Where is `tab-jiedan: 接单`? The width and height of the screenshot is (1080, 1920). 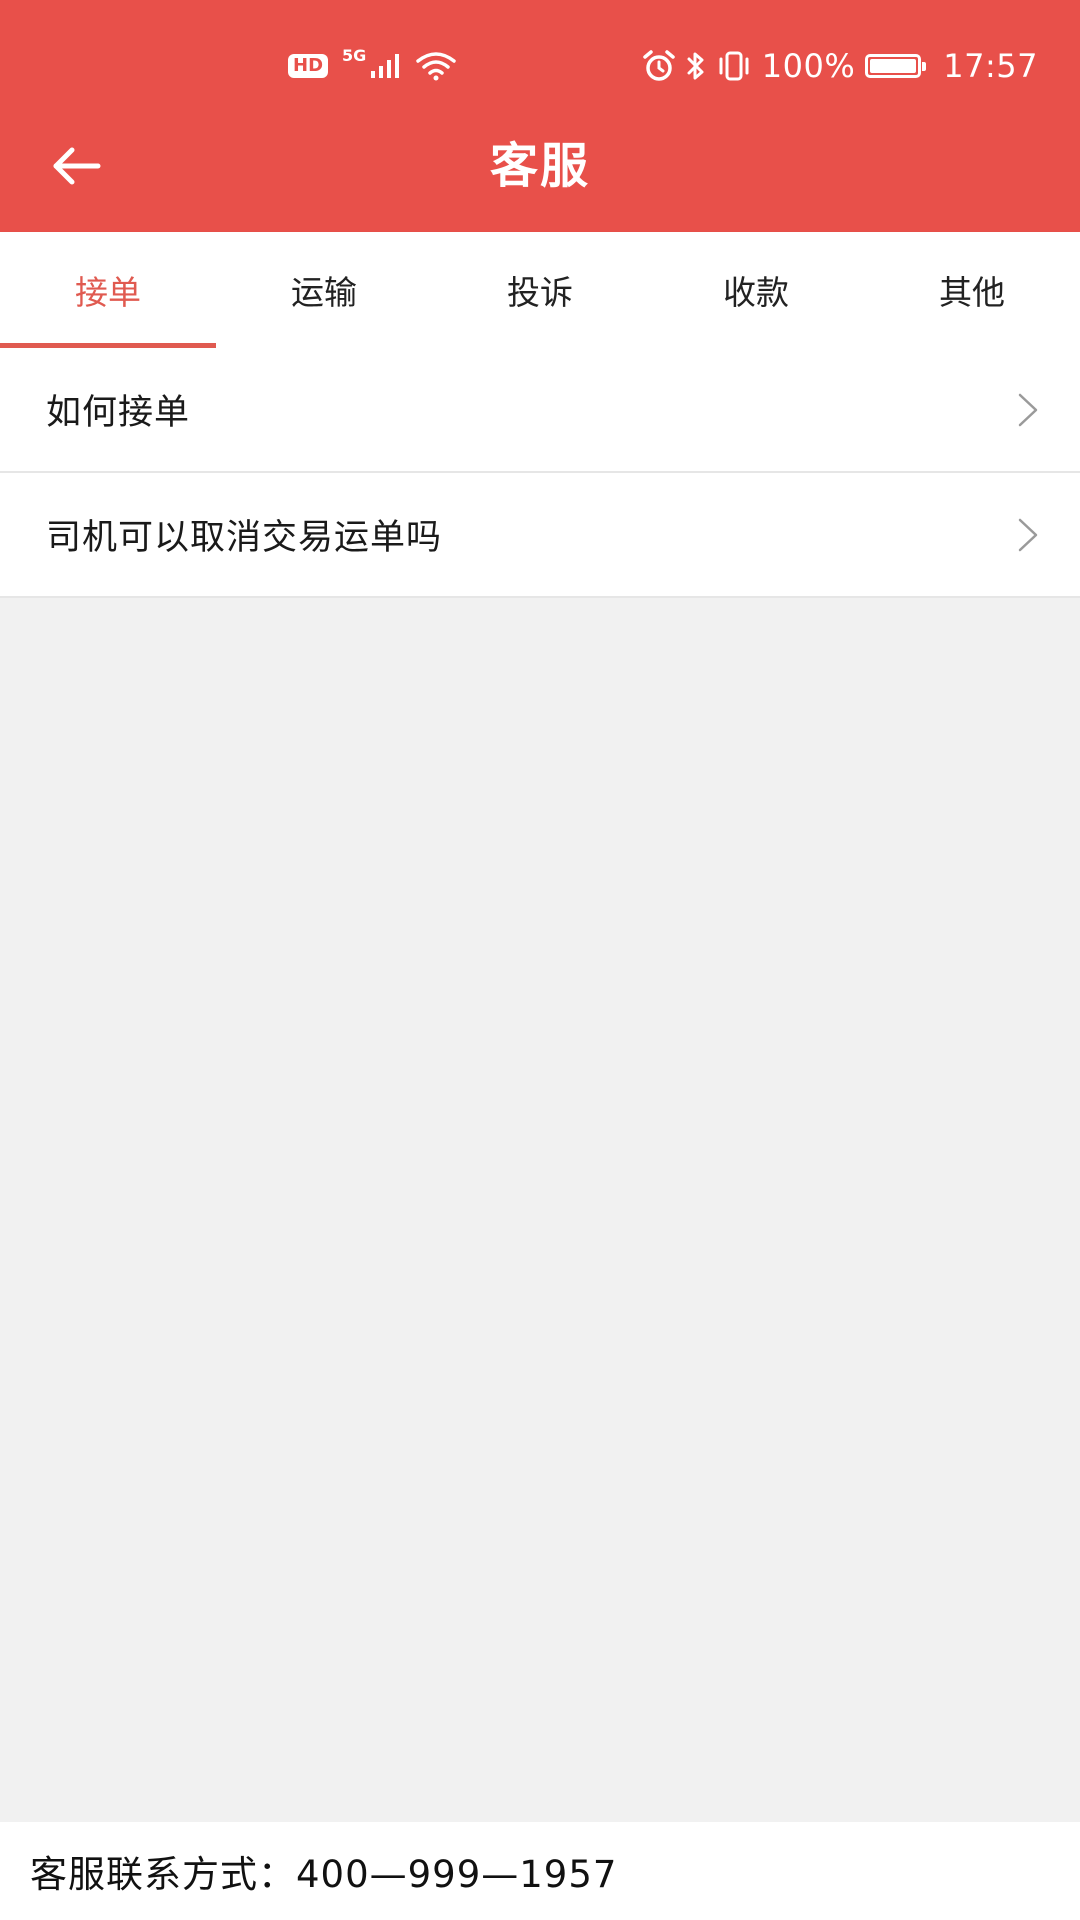
tab-jiedan: 接单 is located at coordinates (108, 290).